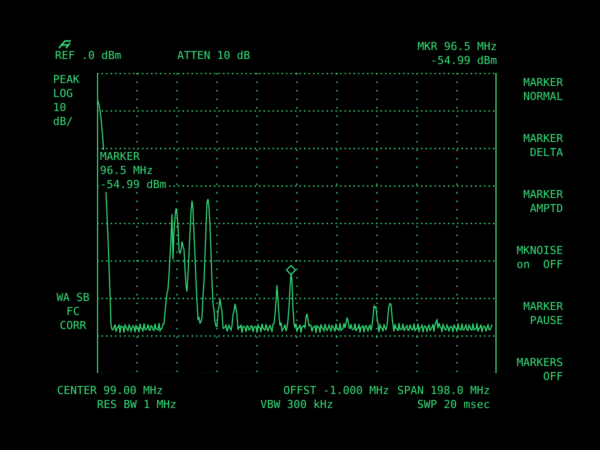  Describe the element at coordinates (463, 61) in the screenshot. I see `marker-level: -54.99 dBm` at that location.